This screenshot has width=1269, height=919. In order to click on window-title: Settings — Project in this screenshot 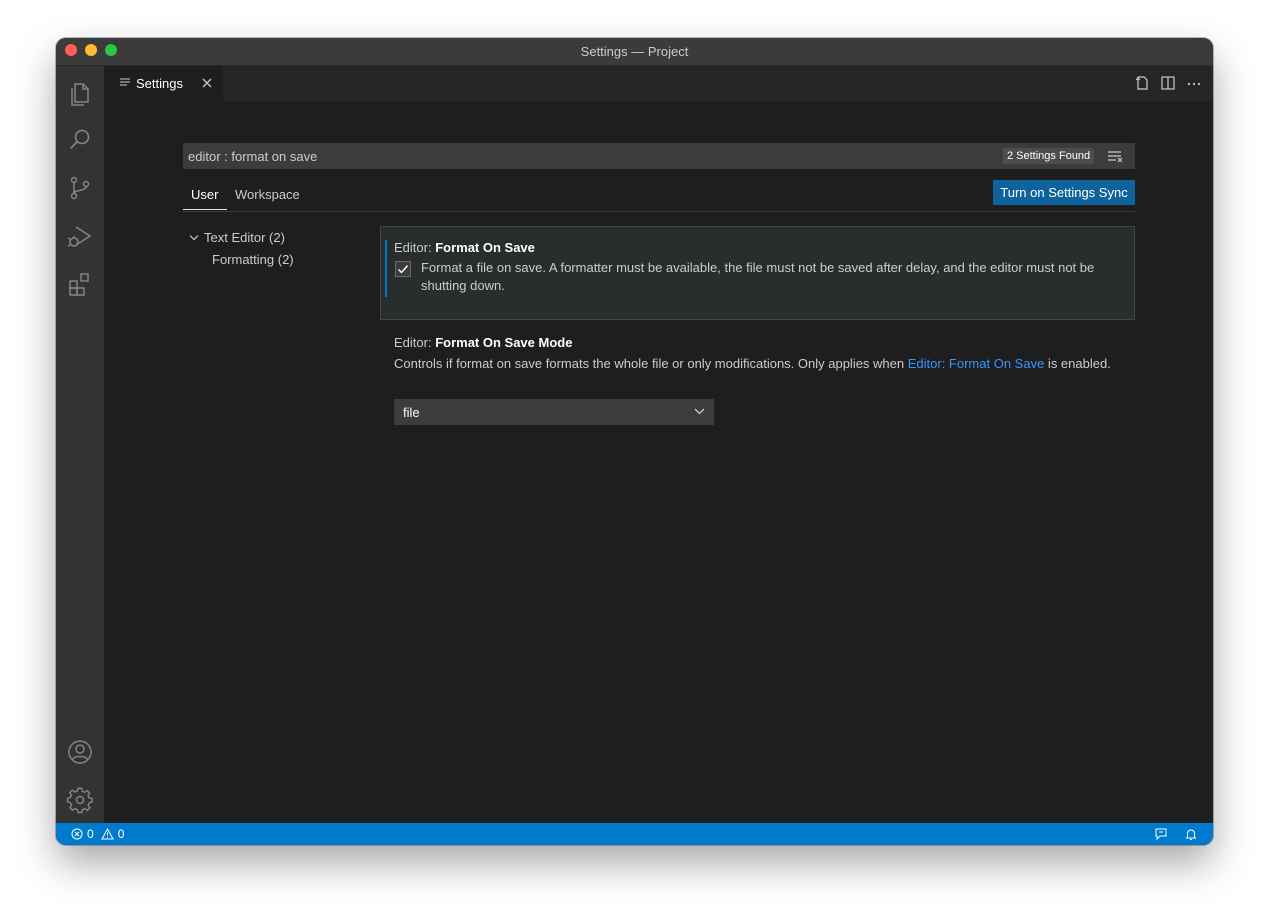, I will do `click(634, 51)`.